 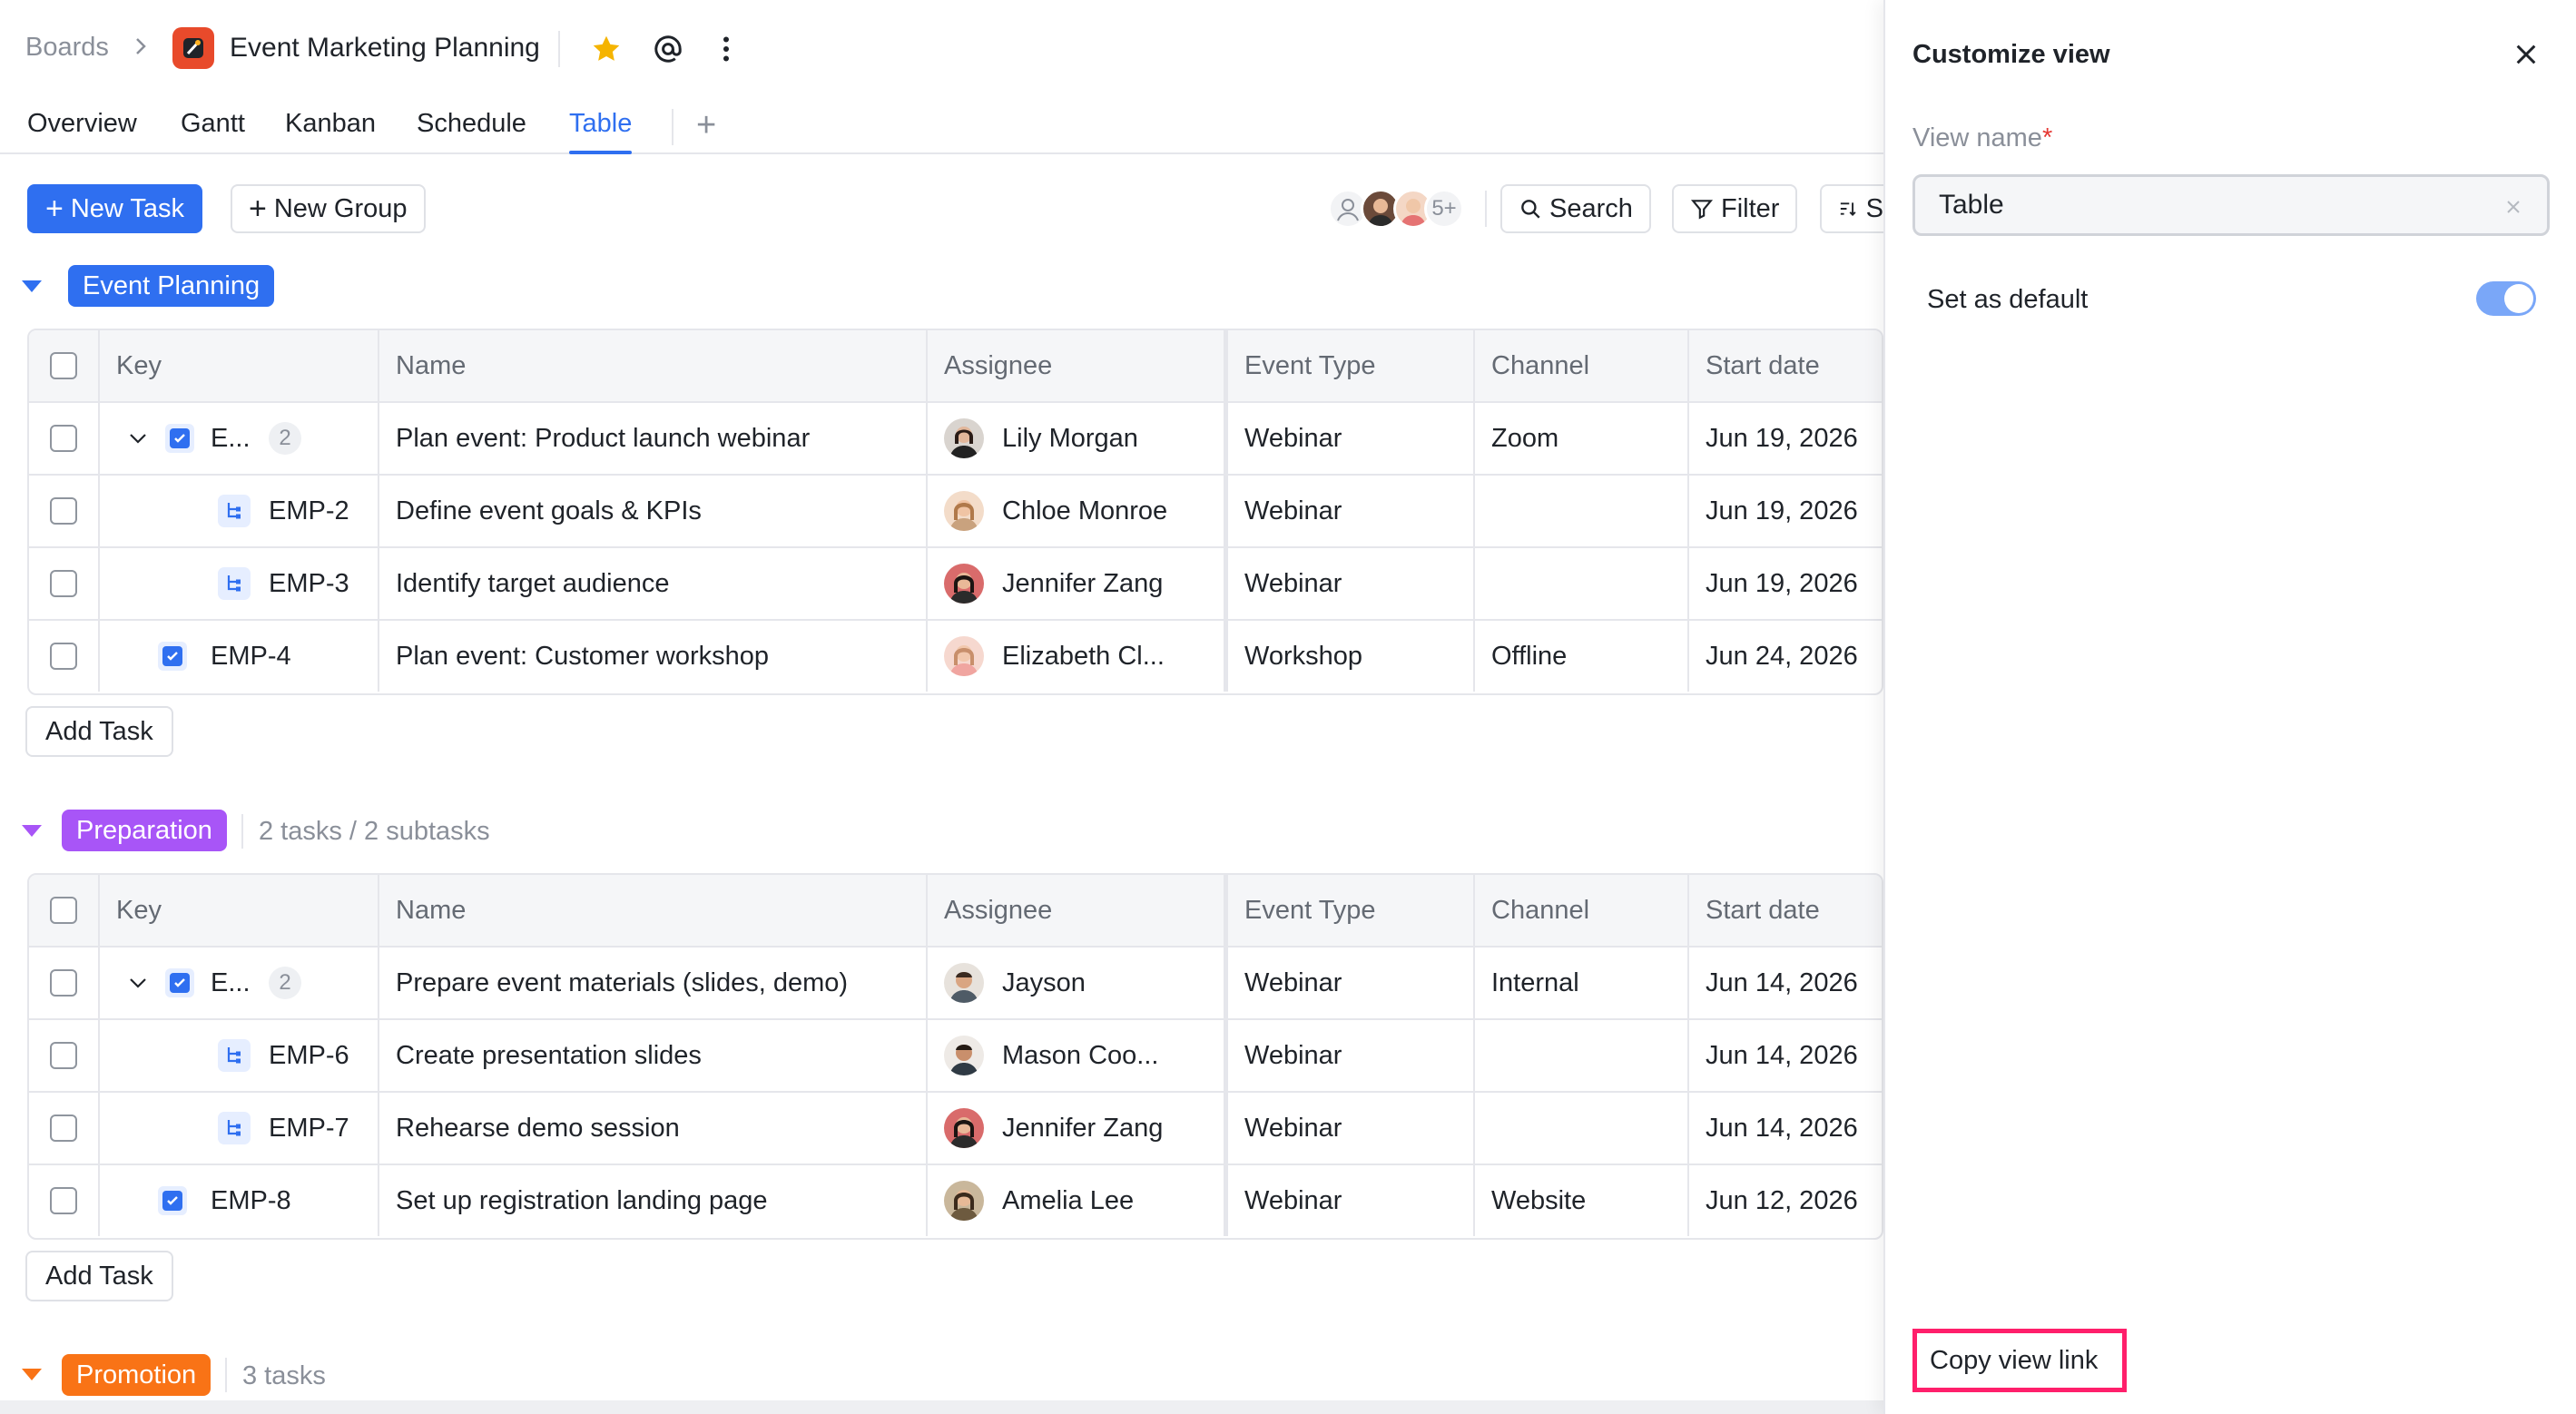 What do you see at coordinates (668, 49) in the screenshot?
I see `at-mention-icon` at bounding box center [668, 49].